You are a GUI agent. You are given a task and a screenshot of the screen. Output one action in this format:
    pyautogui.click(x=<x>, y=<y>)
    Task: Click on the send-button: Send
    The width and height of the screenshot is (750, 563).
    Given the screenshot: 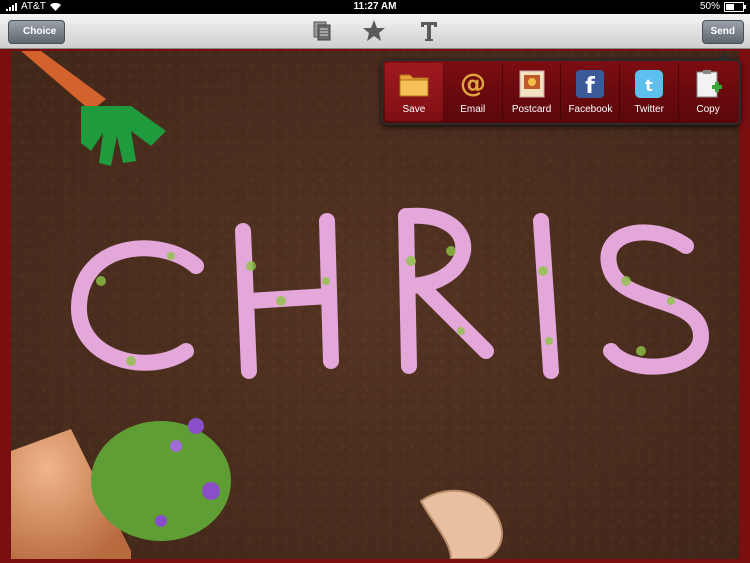 What is the action you would take?
    pyautogui.click(x=722, y=32)
    